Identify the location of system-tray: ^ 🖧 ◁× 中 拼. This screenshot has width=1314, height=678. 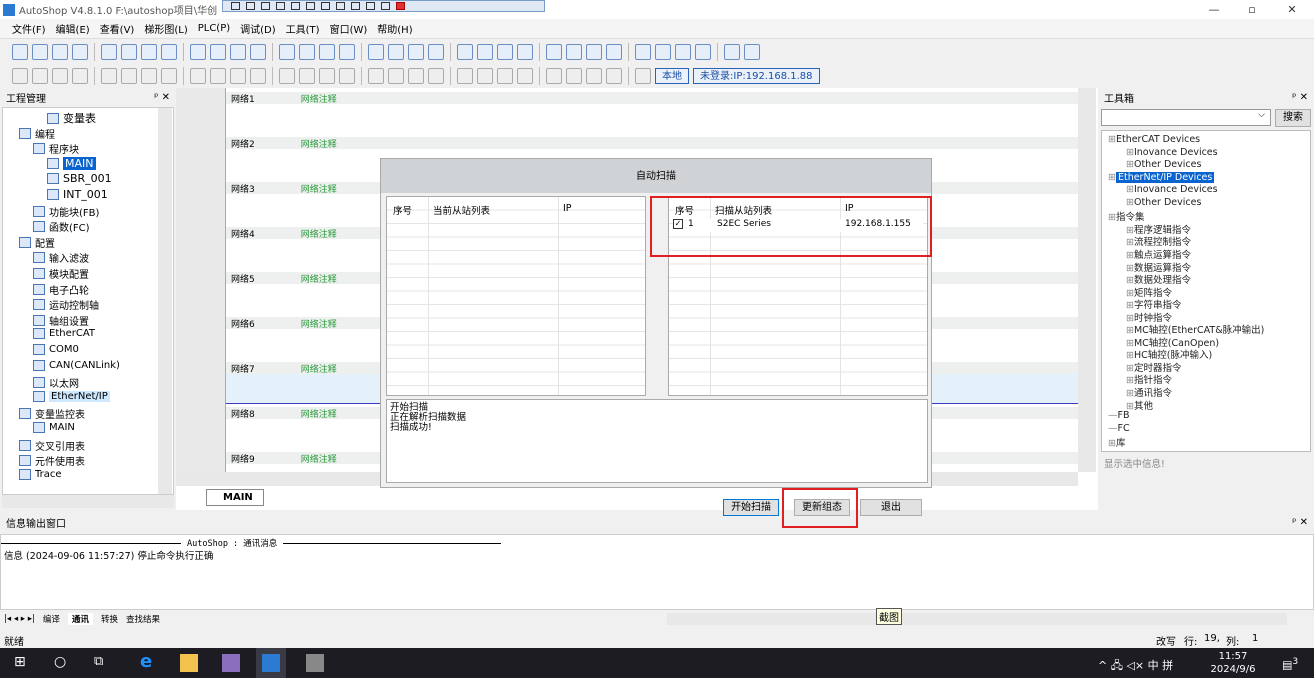
(1135, 666).